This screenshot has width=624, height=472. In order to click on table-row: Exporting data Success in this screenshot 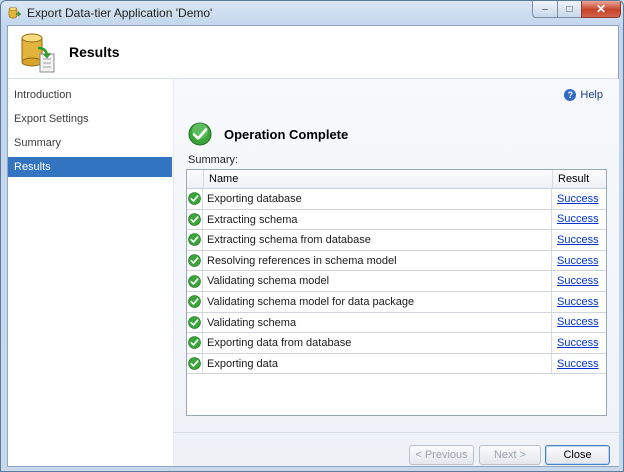, I will do `click(396, 364)`.